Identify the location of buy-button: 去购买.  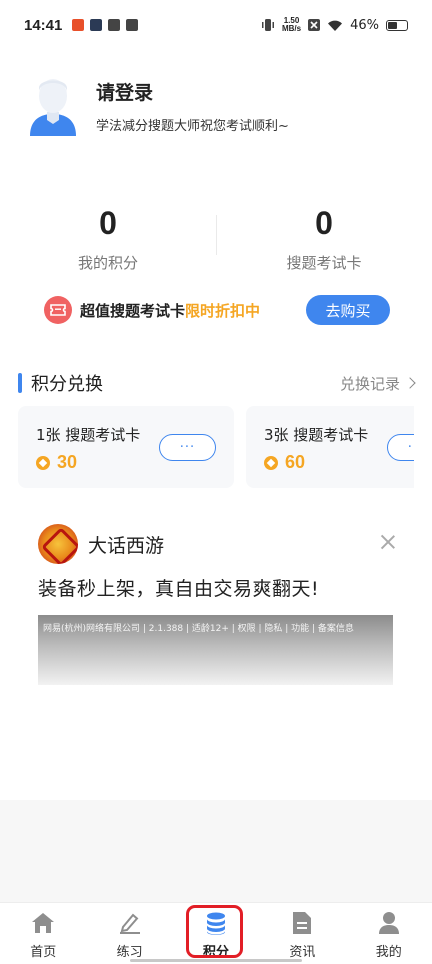
(348, 310).